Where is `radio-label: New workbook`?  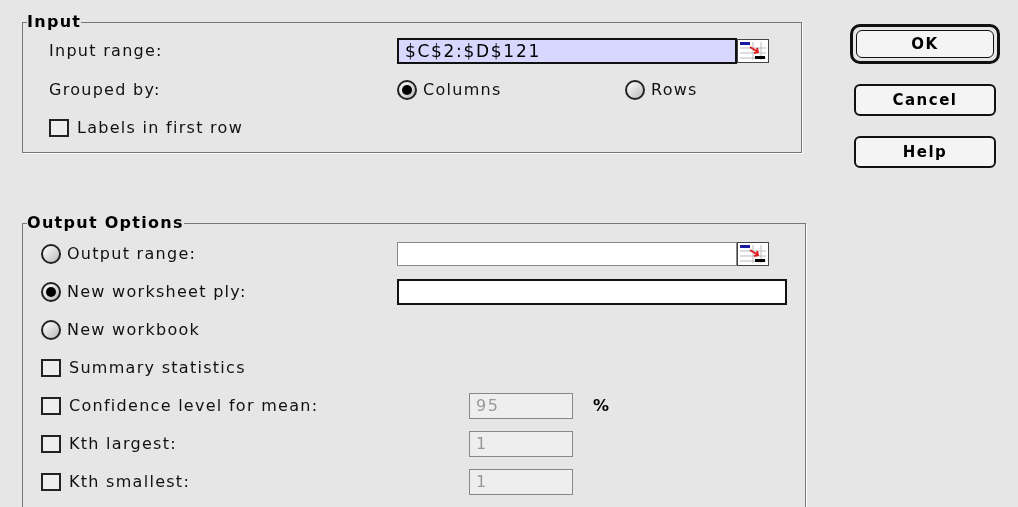
radio-label: New workbook is located at coordinates (134, 330).